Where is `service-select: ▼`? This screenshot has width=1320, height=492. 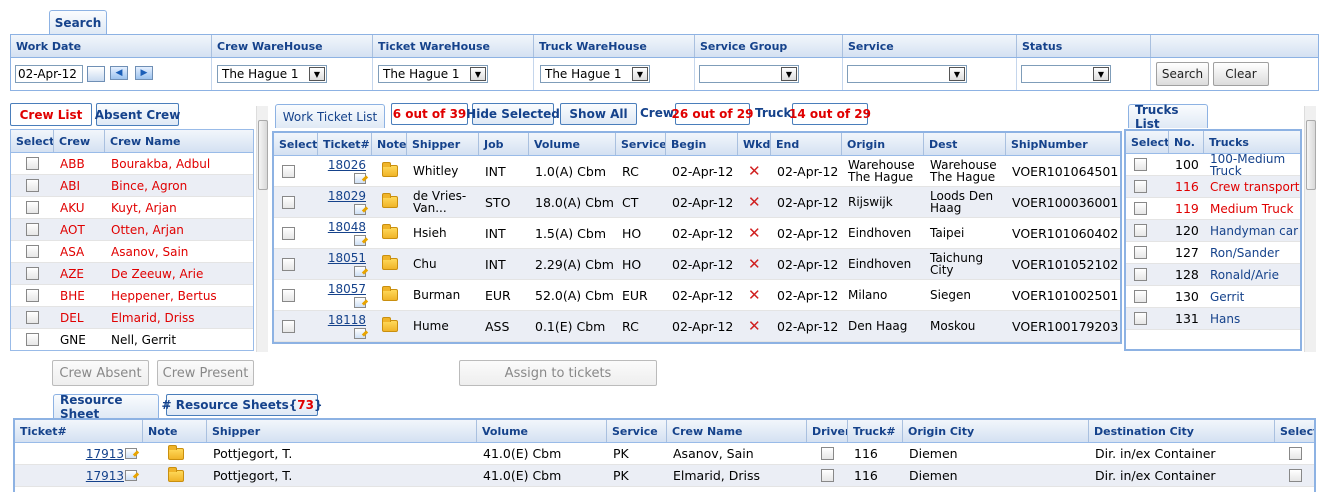 service-select: ▼ is located at coordinates (907, 74).